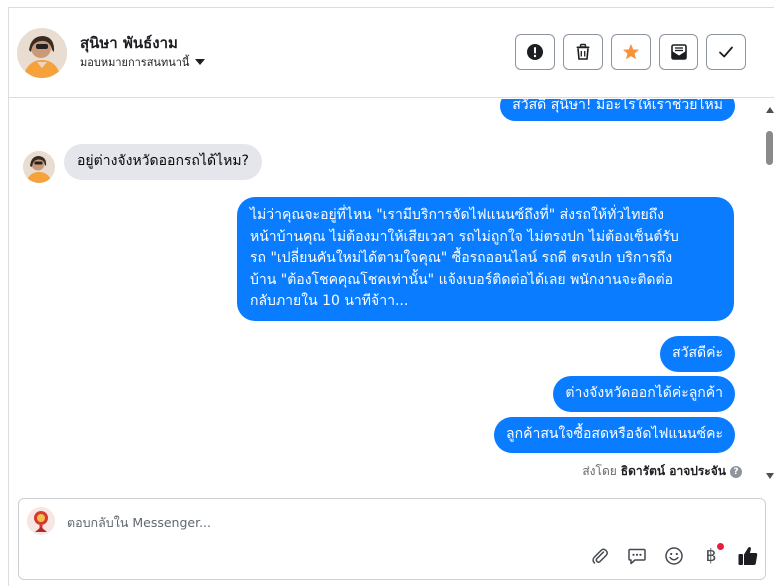 The image size is (774, 586). Describe the element at coordinates (673, 471) in the screenshot. I see `sender-name: ธิดารัตน์ อาจประจัน` at that location.